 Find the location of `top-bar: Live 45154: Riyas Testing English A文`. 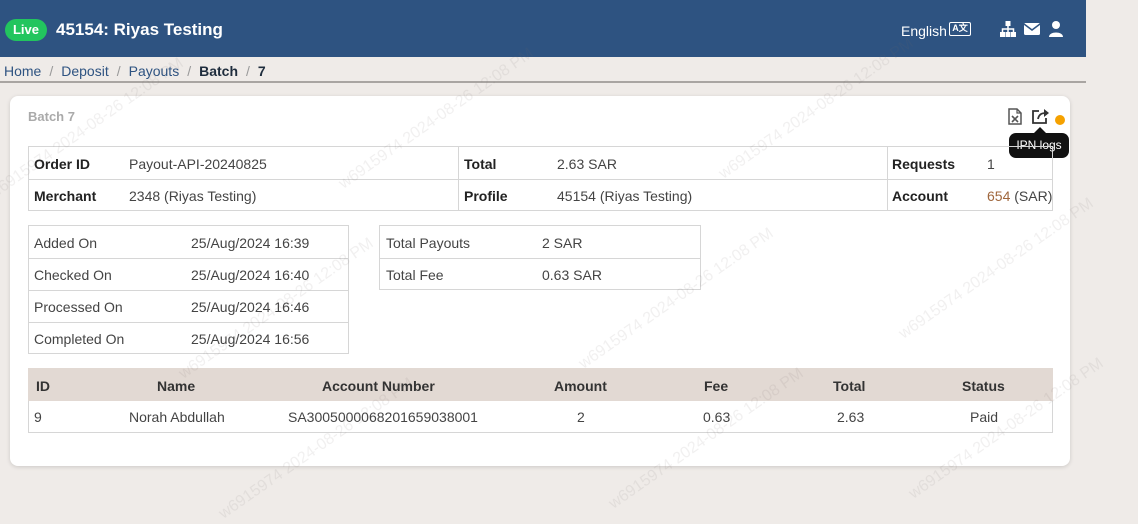

top-bar: Live 45154: Riyas Testing English A文 is located at coordinates (543, 28).